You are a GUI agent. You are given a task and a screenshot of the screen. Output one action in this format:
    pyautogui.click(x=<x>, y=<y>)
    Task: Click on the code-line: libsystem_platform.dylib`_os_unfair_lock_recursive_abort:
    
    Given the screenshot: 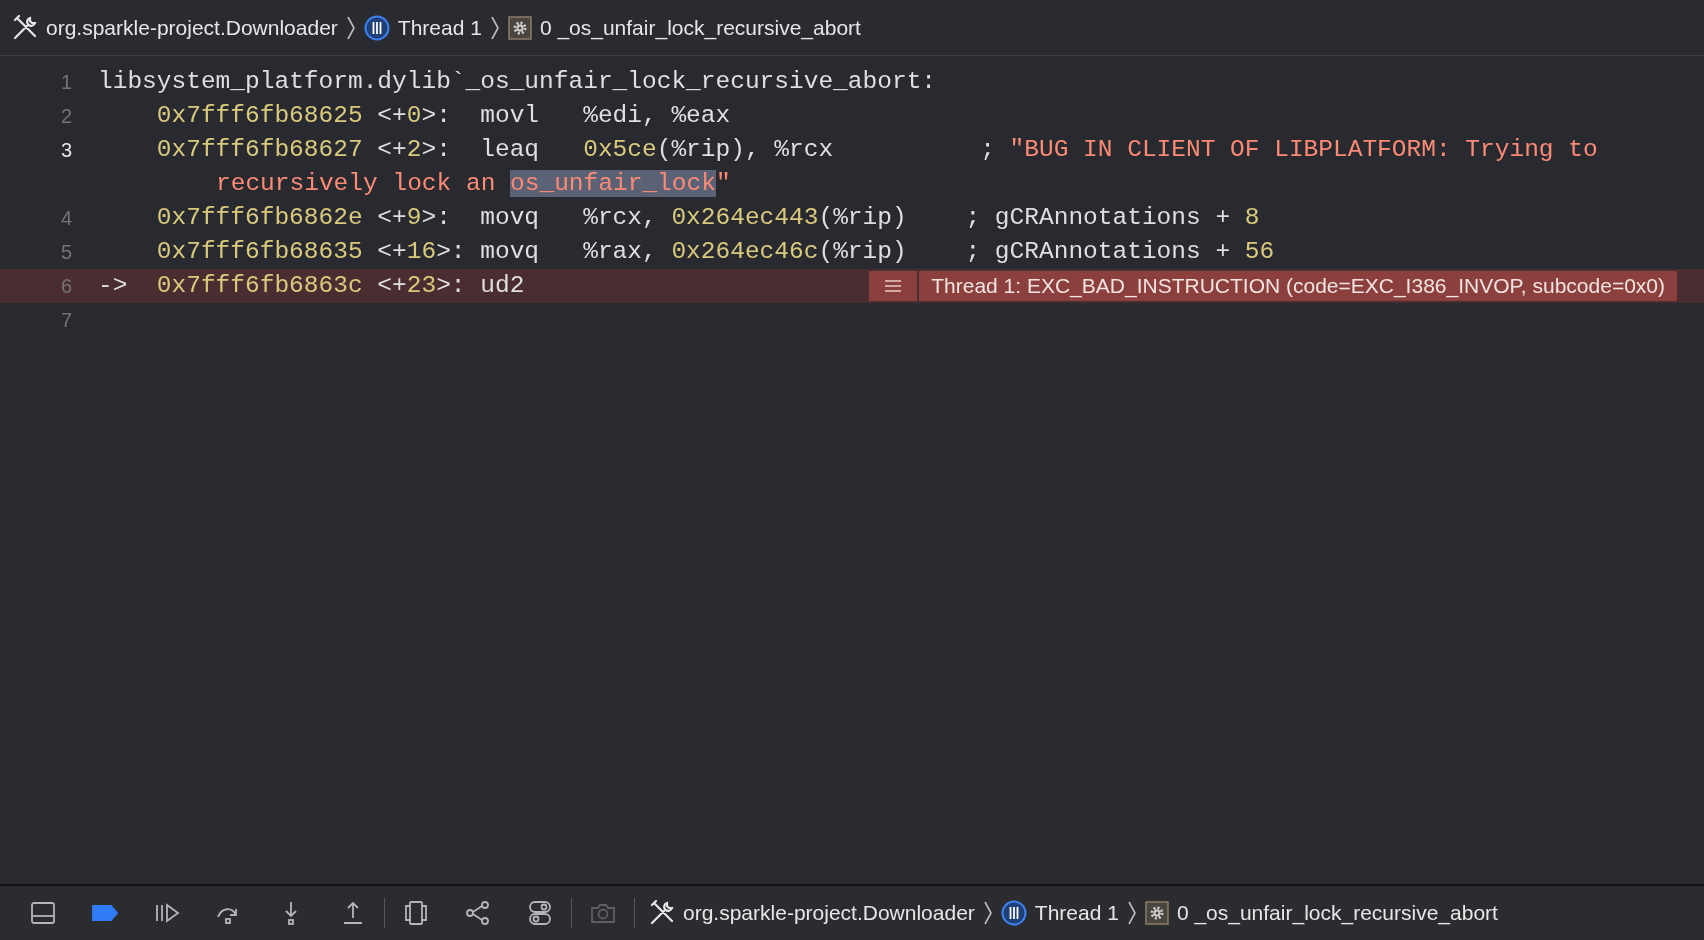 What is the action you would take?
    pyautogui.click(x=518, y=82)
    